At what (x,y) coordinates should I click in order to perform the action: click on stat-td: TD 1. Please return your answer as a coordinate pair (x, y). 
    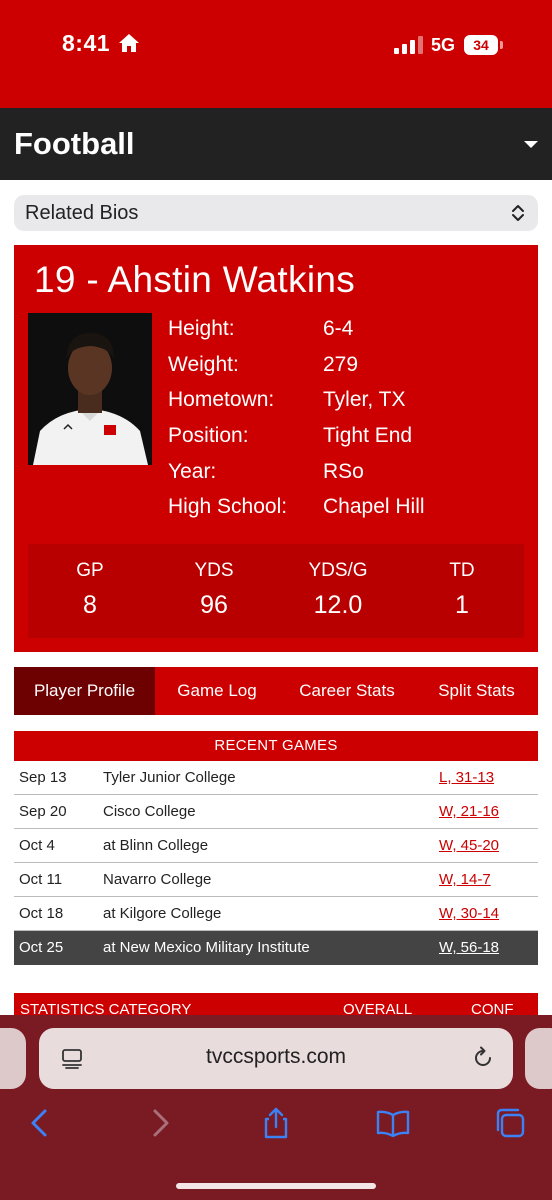
    Looking at the image, I should click on (462, 590).